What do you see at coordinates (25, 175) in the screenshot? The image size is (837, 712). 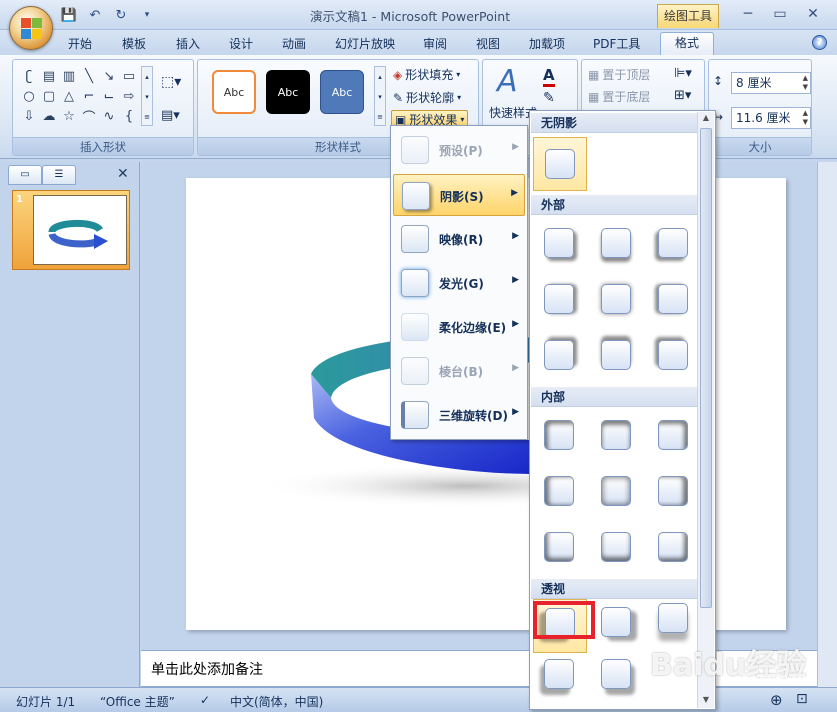 I see `tab-slides-icon: ▭` at bounding box center [25, 175].